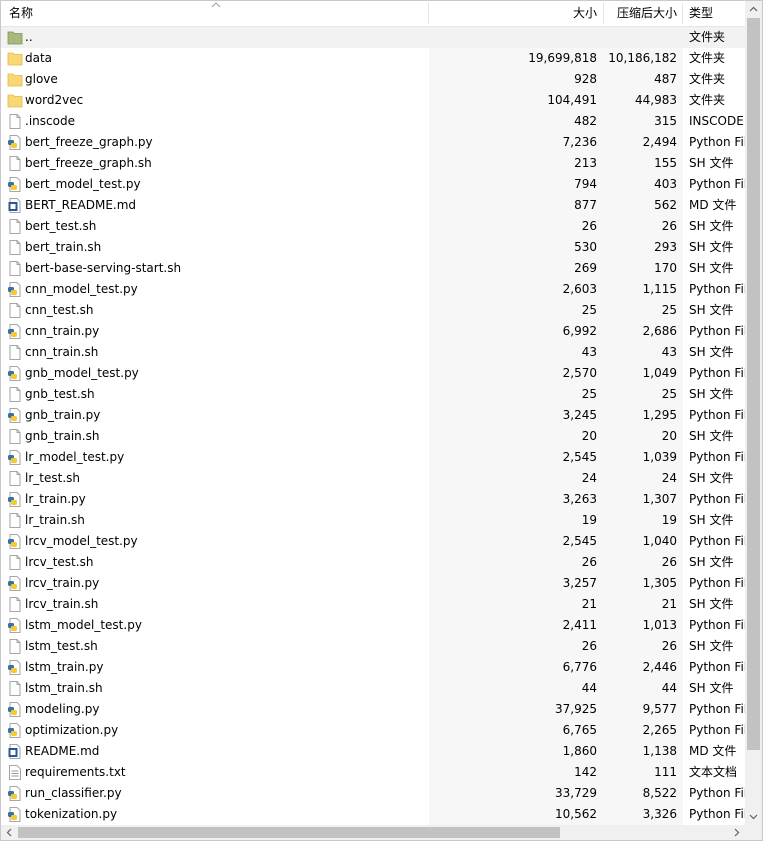 This screenshot has height=841, width=763. I want to click on file-name: lrcv_train.sh, so click(62, 604).